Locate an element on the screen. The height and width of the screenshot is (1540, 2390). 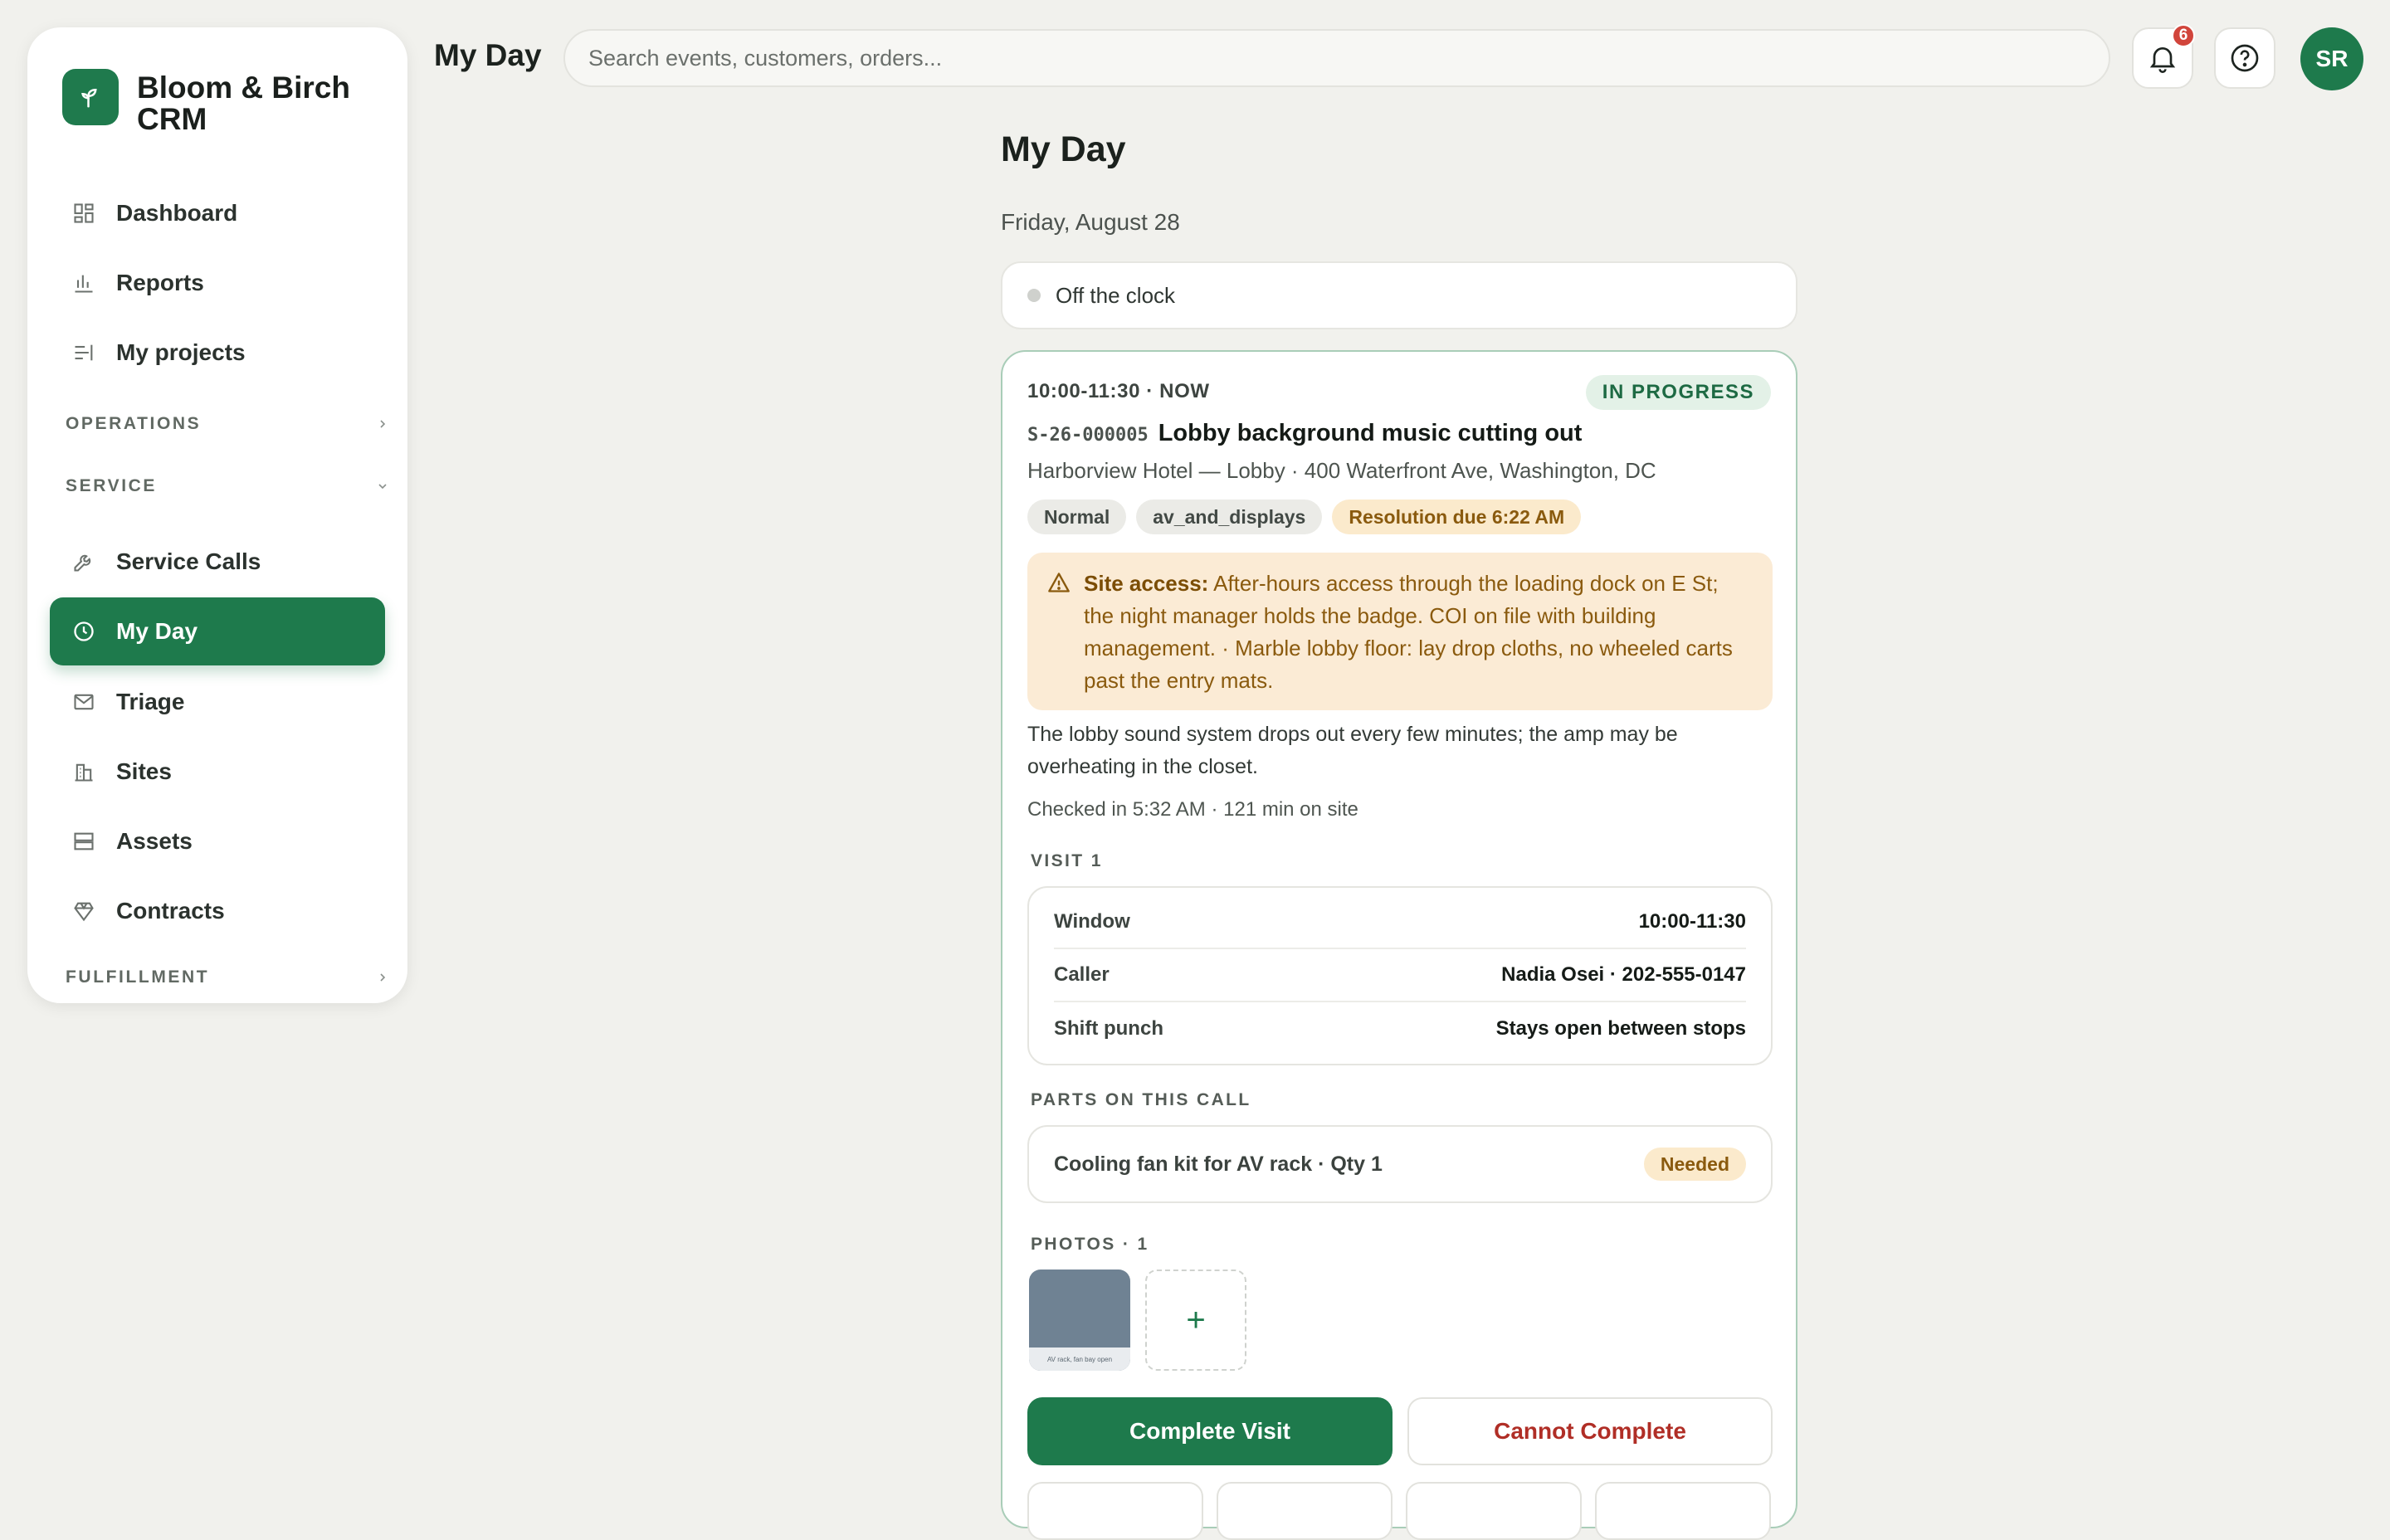
help-icon is located at coordinates (2244, 58).